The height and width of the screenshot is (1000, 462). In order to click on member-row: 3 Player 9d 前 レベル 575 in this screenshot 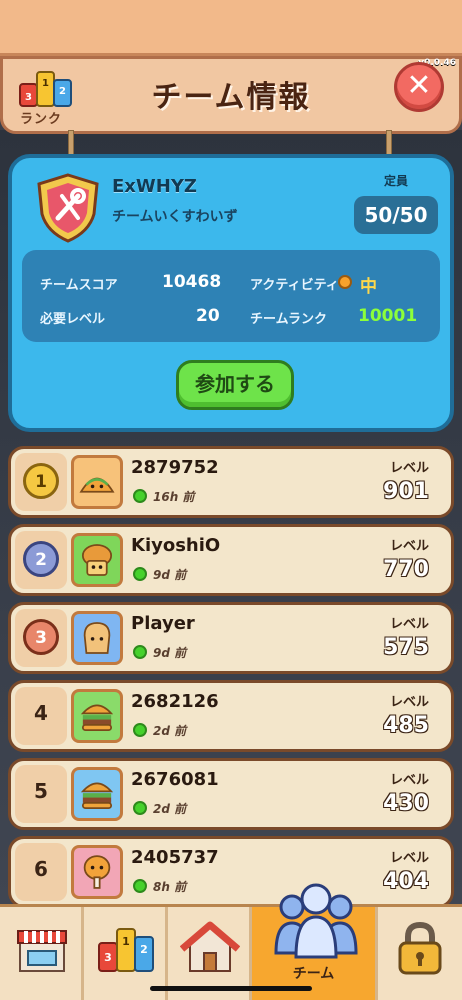, I will do `click(231, 638)`.